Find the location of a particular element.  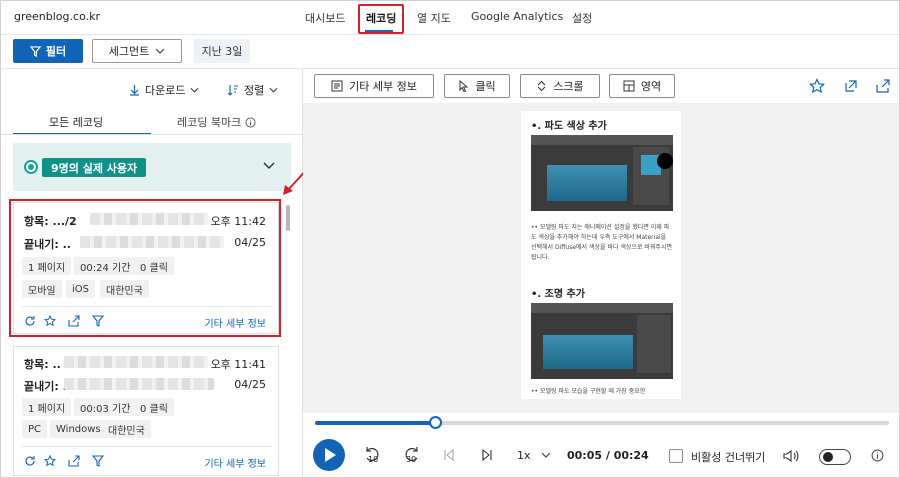

rewind-seconds: 10 is located at coordinates (373, 459).